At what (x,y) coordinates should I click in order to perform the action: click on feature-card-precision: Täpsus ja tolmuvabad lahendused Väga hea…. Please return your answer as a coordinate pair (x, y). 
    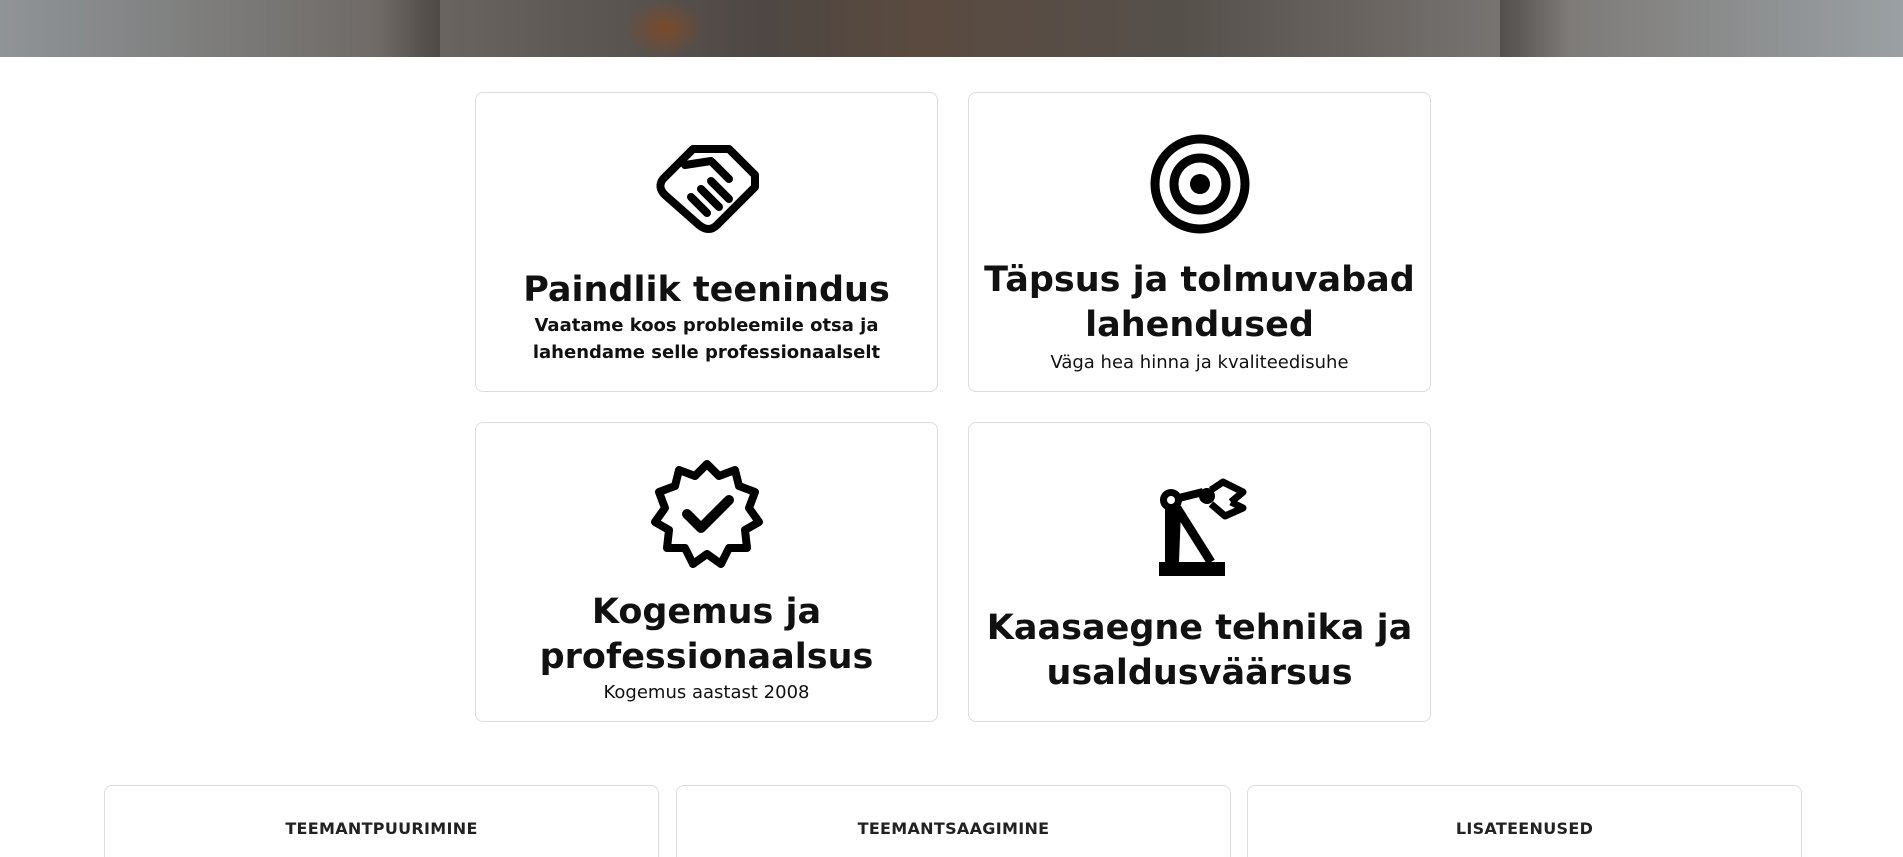
    Looking at the image, I should click on (1199, 242).